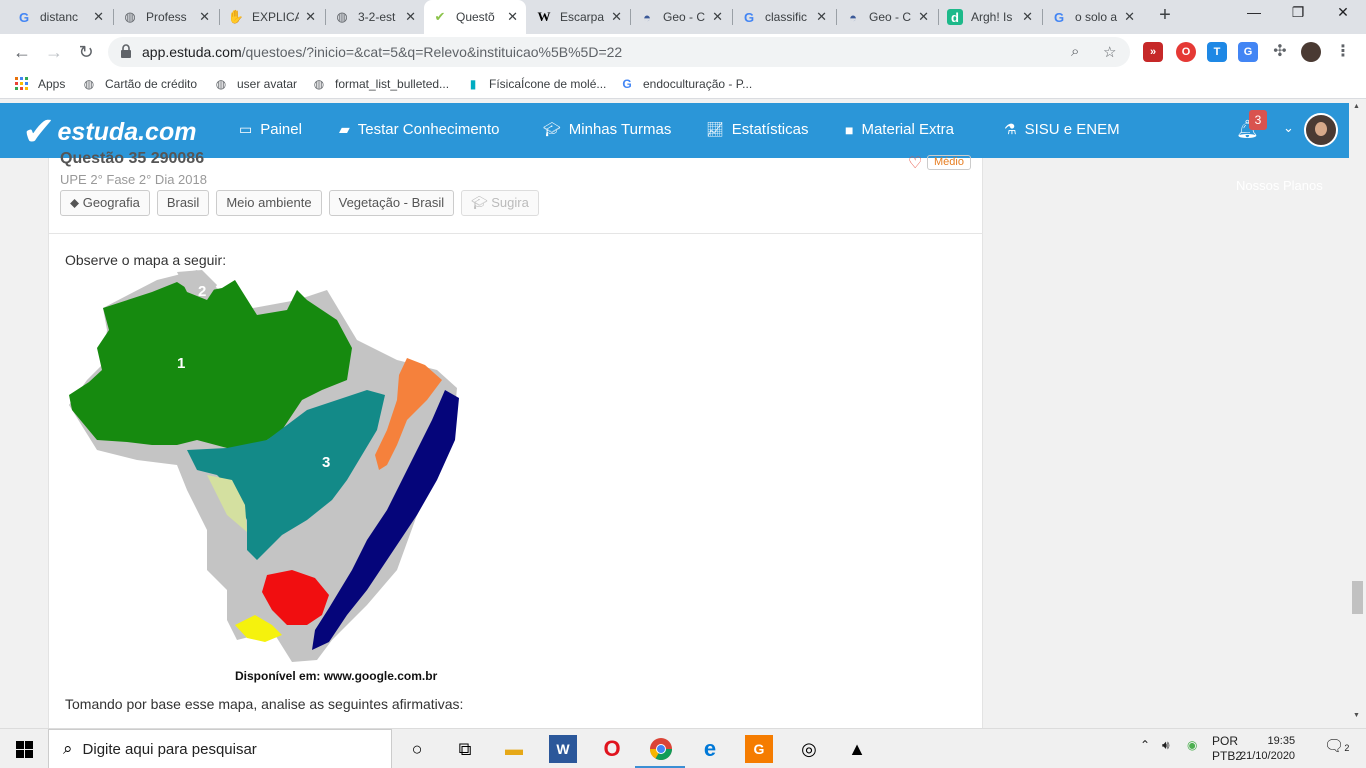 The width and height of the screenshot is (1366, 768). I want to click on user-avatar, so click(1321, 130).